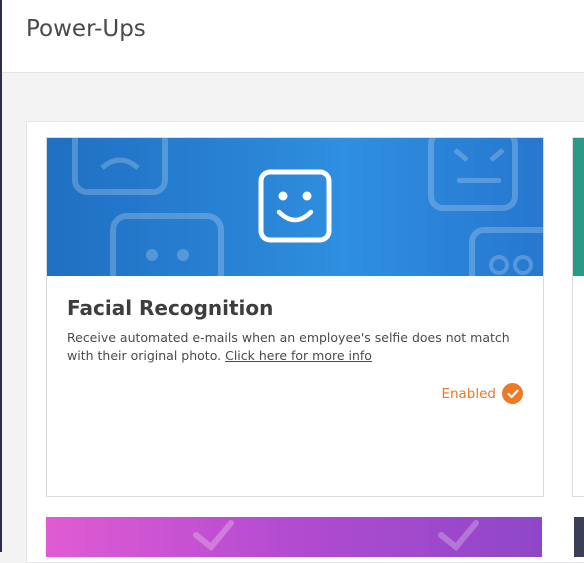  Describe the element at coordinates (298, 355) in the screenshot. I see `more-info-link: Click here for more info` at that location.